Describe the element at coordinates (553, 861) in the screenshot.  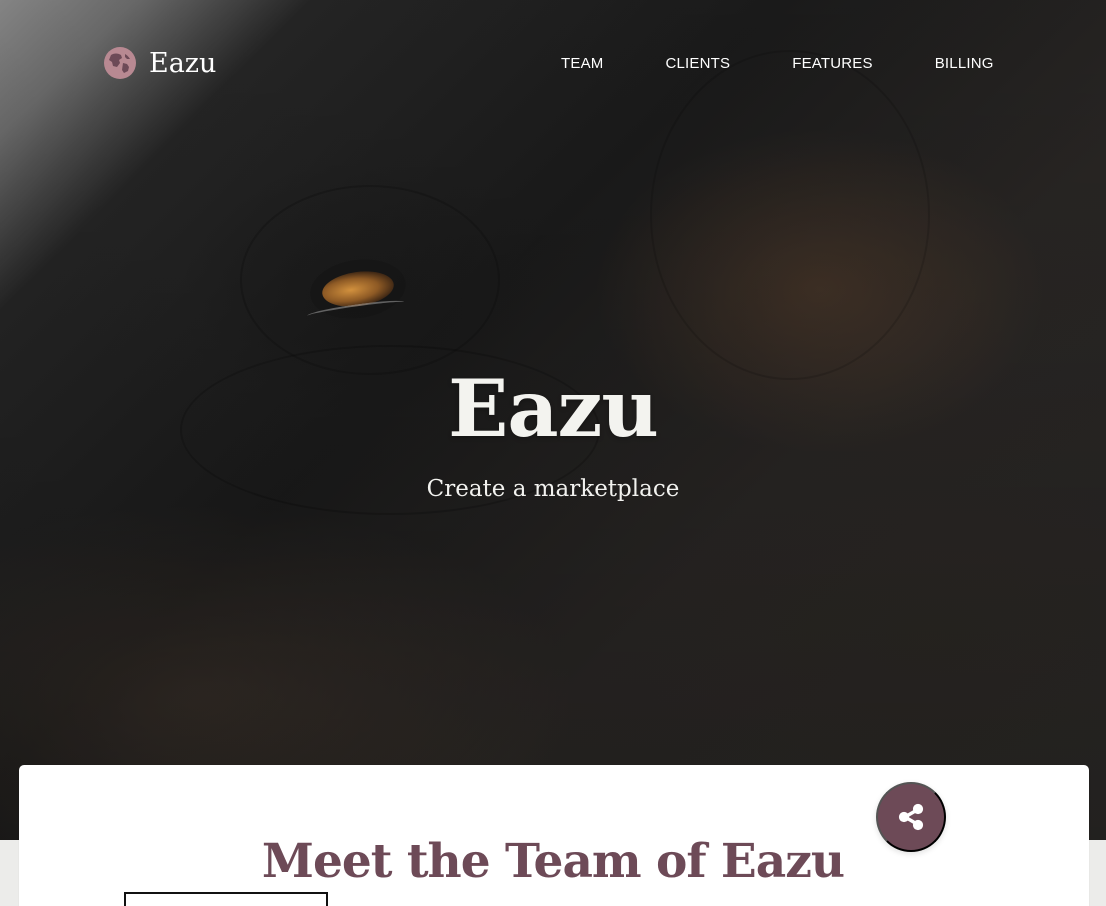
I see `team-section-title: Meet the Team of Eazu` at that location.